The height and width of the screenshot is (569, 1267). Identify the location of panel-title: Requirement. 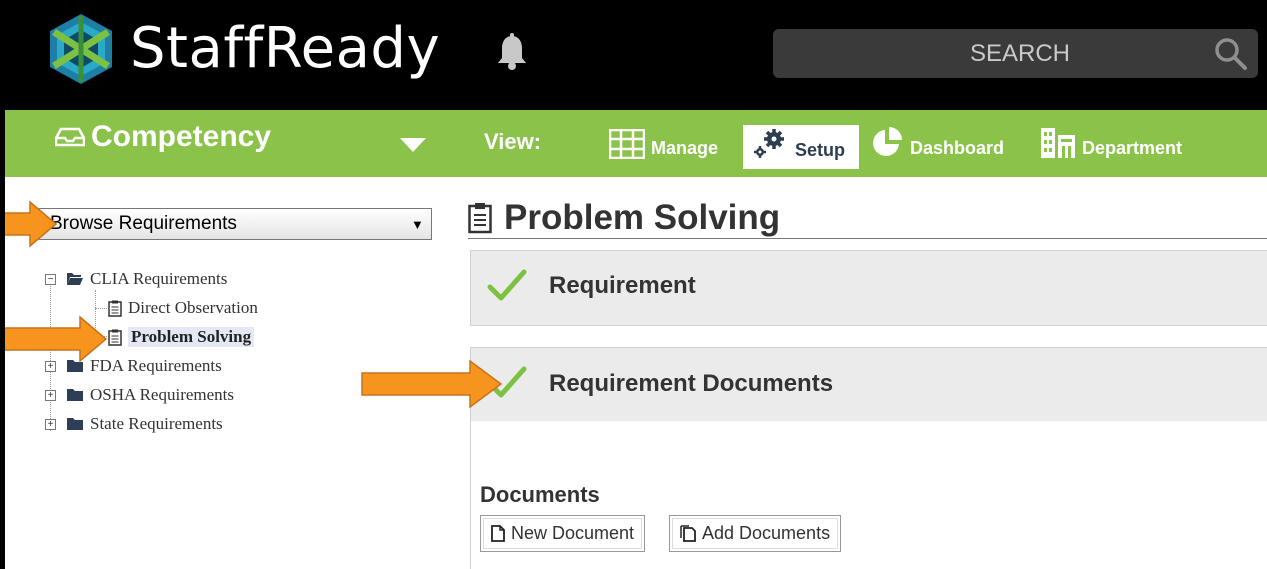
(622, 285).